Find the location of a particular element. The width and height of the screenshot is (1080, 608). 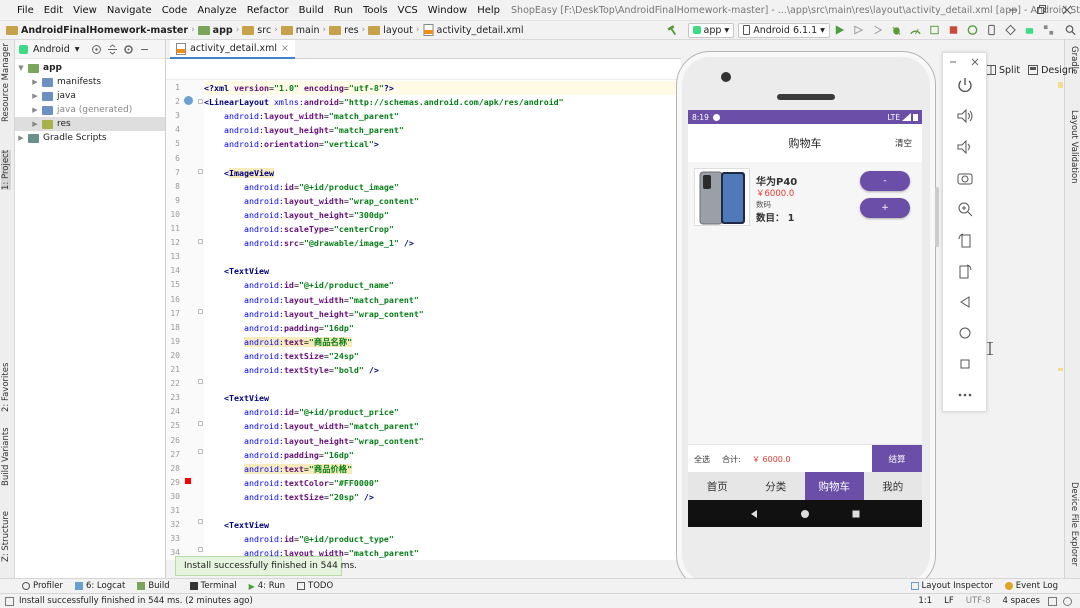

tool-device-file-explorer: Device File Explorer is located at coordinates (1074, 524).